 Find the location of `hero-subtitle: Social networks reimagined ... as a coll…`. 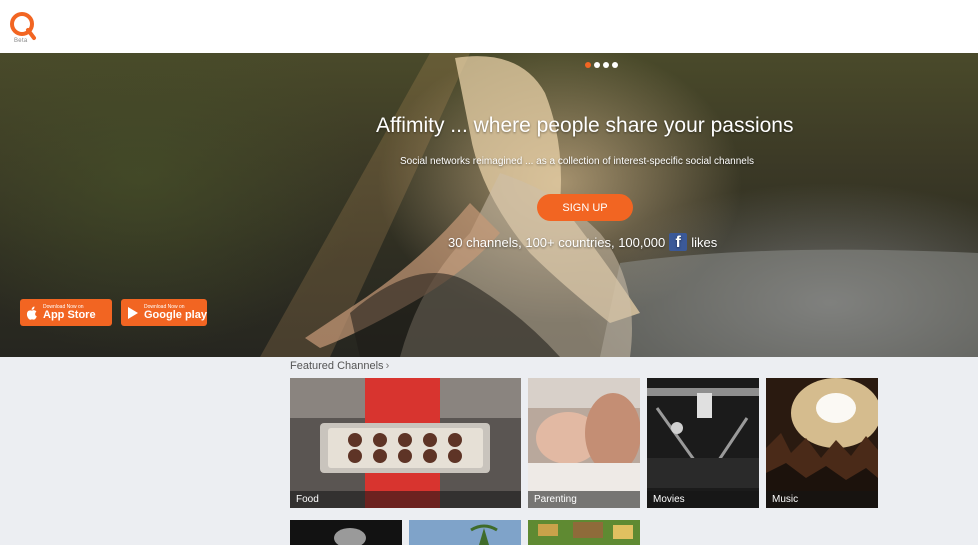

hero-subtitle: Social networks reimagined ... as a coll… is located at coordinates (577, 161).